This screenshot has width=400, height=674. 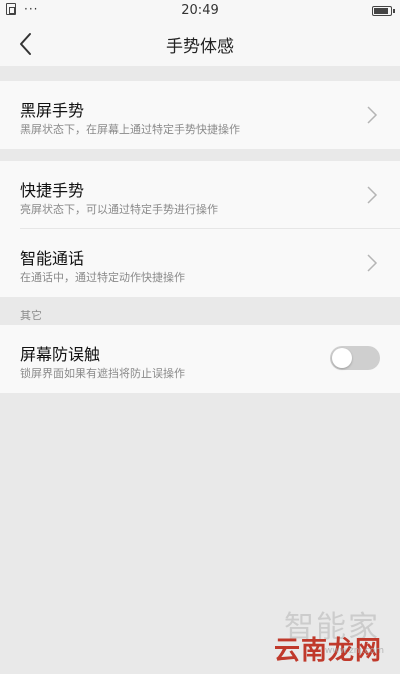 What do you see at coordinates (60, 354) in the screenshot?
I see `anti-mistouch-title: 屏幕防误触` at bounding box center [60, 354].